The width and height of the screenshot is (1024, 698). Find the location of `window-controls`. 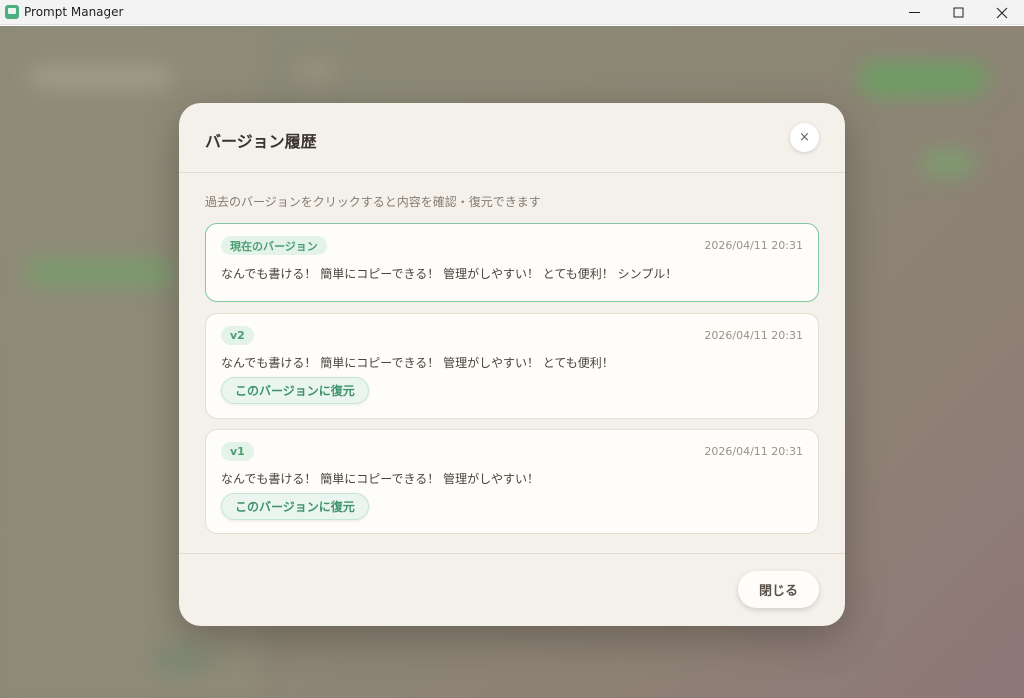

window-controls is located at coordinates (958, 12).